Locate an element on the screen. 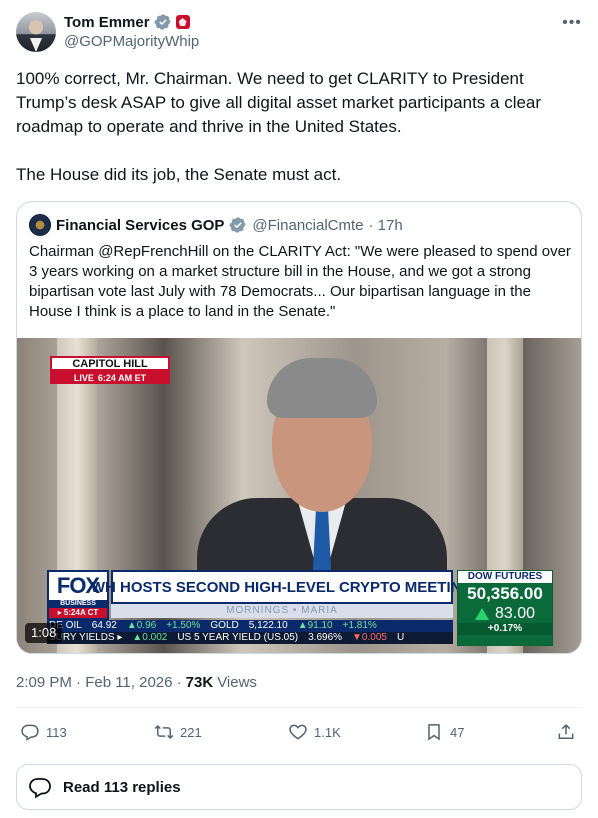 The width and height of the screenshot is (598, 818). divider is located at coordinates (299, 707).